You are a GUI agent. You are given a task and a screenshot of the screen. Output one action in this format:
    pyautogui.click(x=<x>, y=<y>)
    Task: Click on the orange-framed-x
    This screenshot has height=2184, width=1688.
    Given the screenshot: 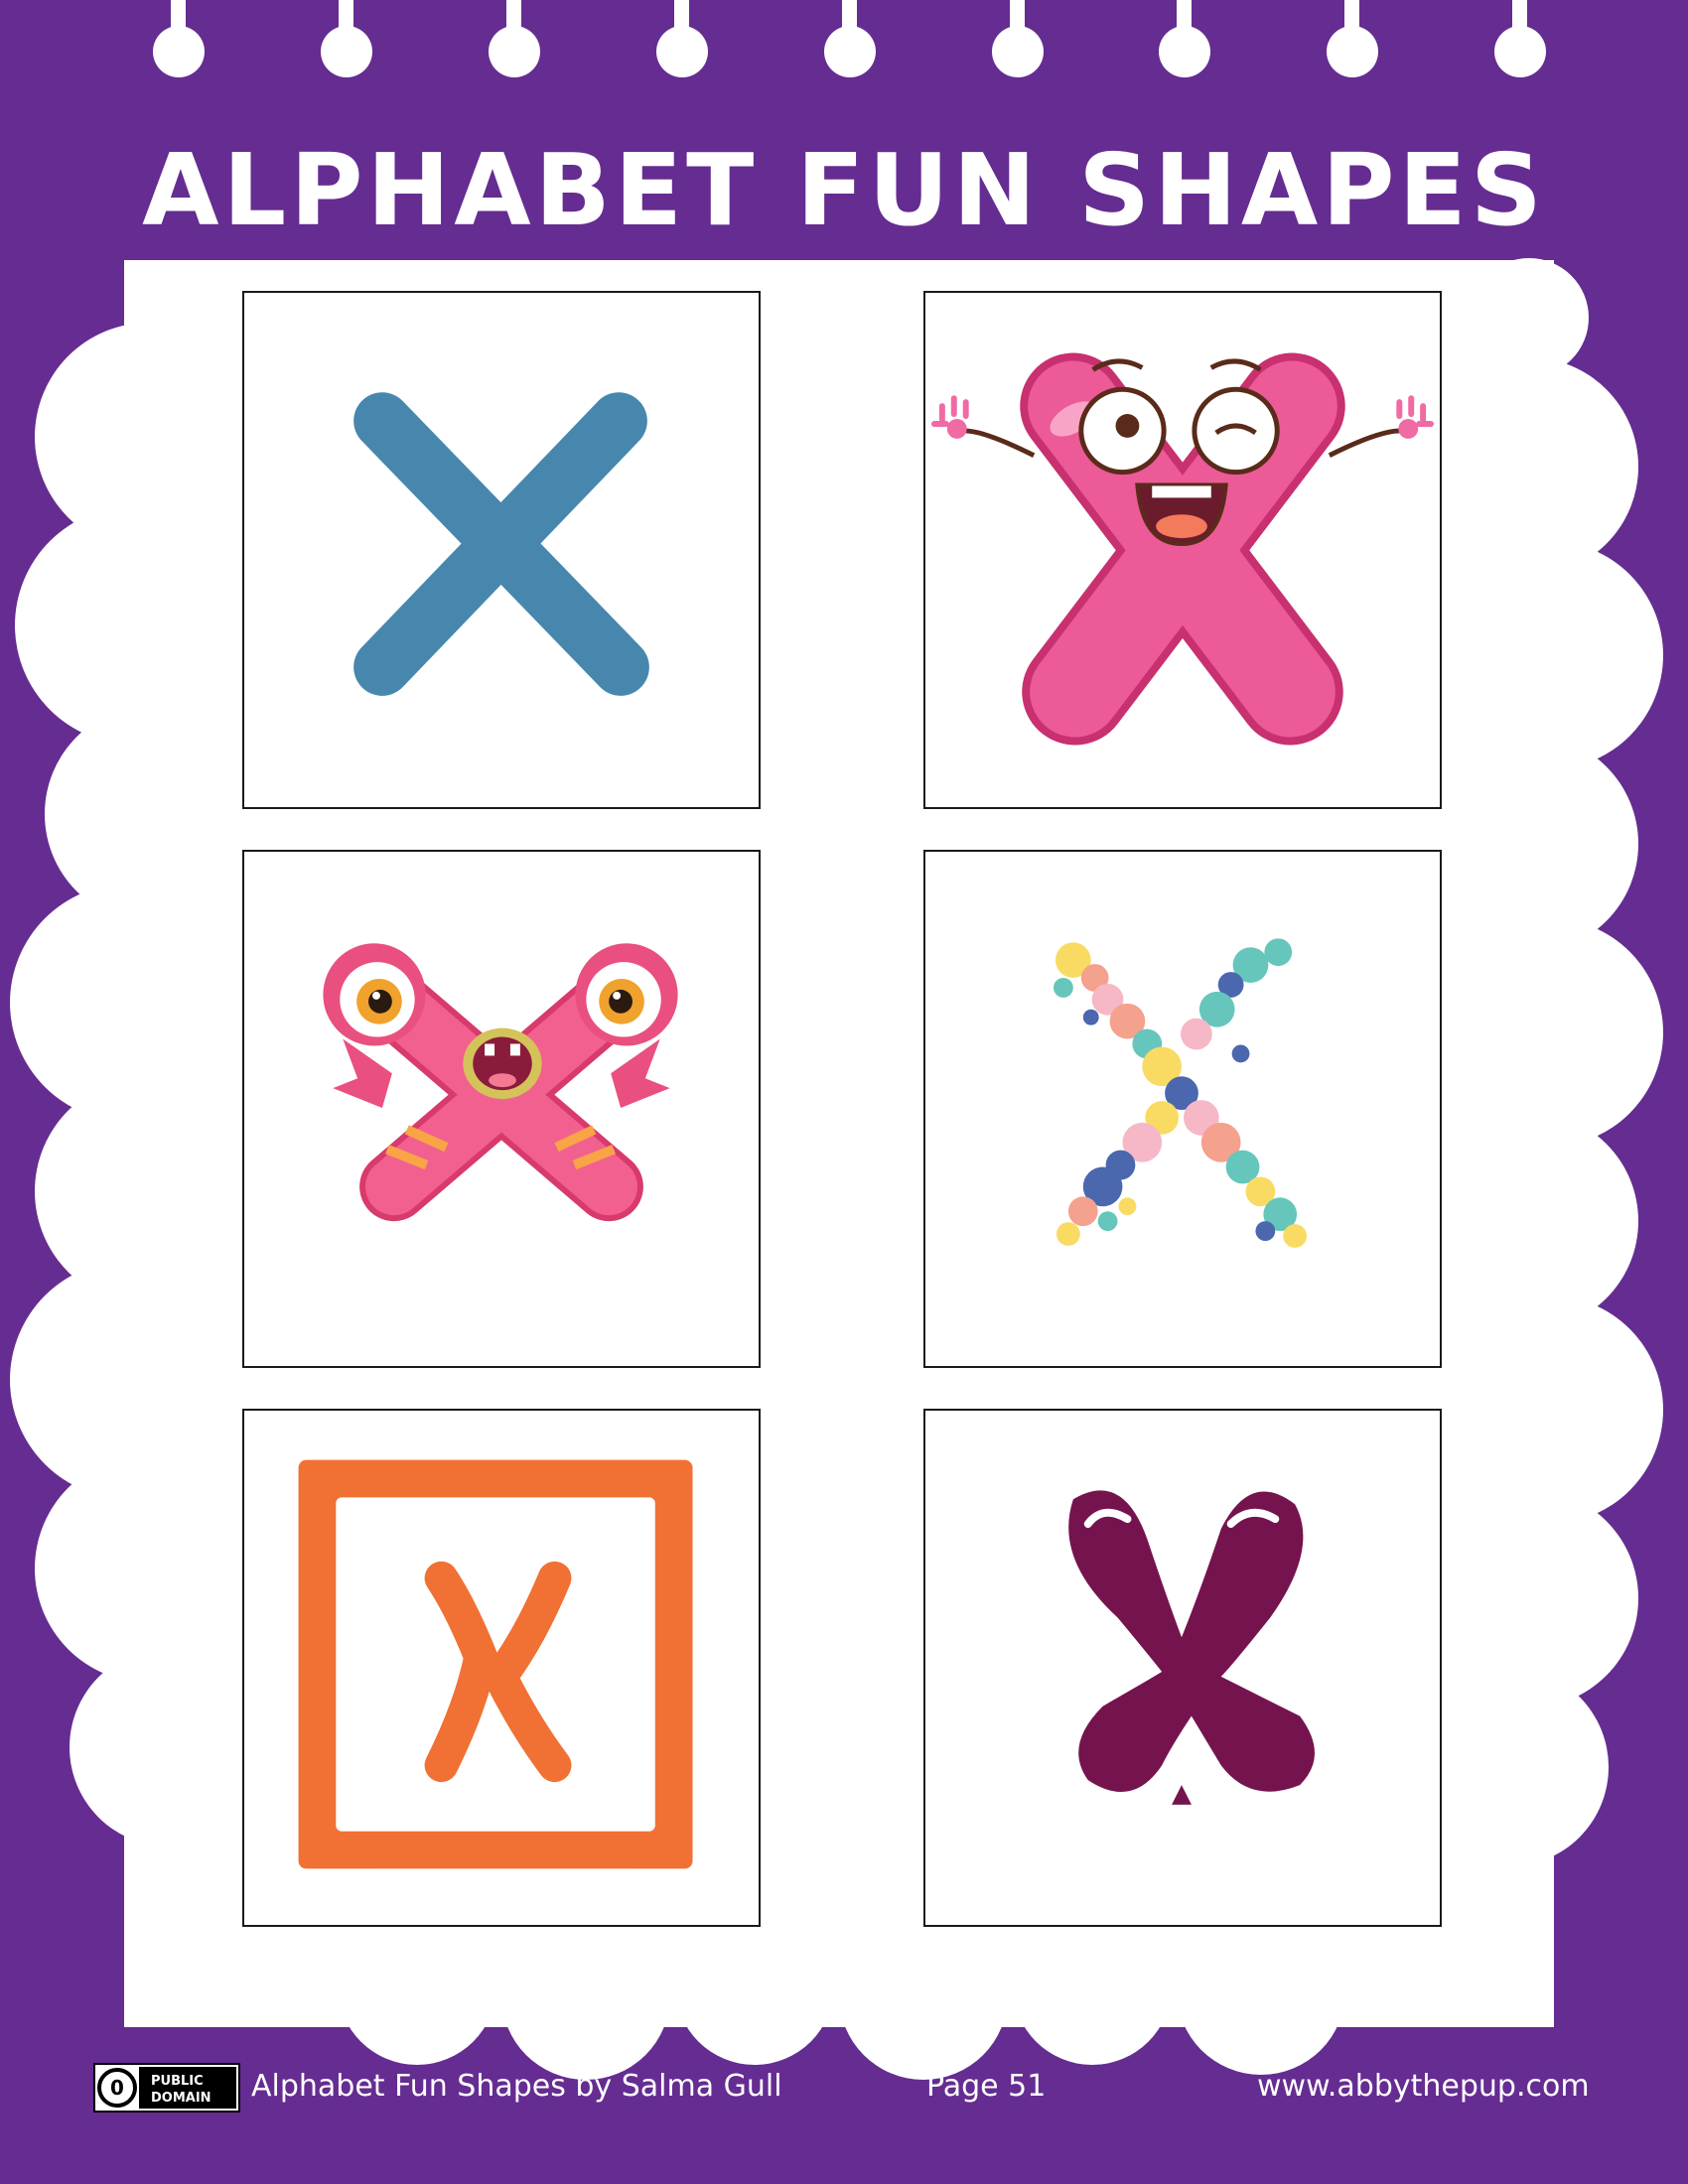 What is the action you would take?
    pyautogui.click(x=495, y=1664)
    